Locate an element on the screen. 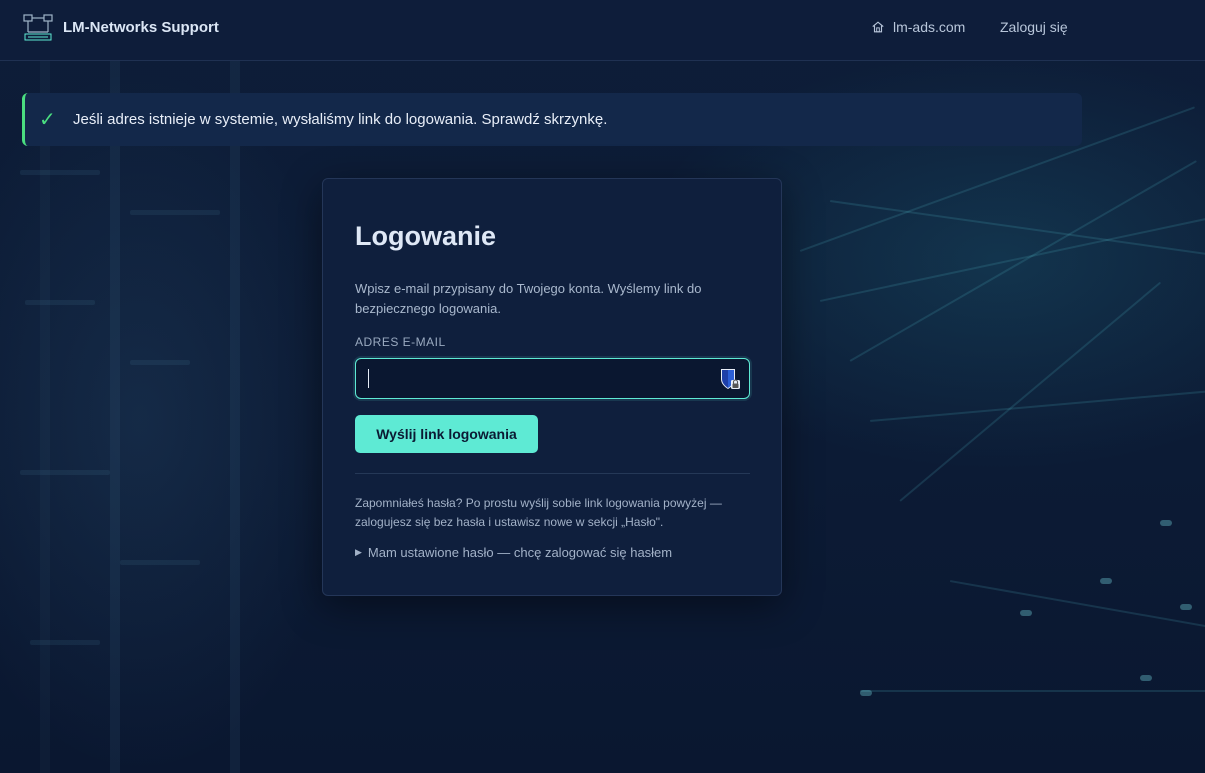 The width and height of the screenshot is (1205, 773). nav-link-login: Zaloguj się is located at coordinates (1034, 27).